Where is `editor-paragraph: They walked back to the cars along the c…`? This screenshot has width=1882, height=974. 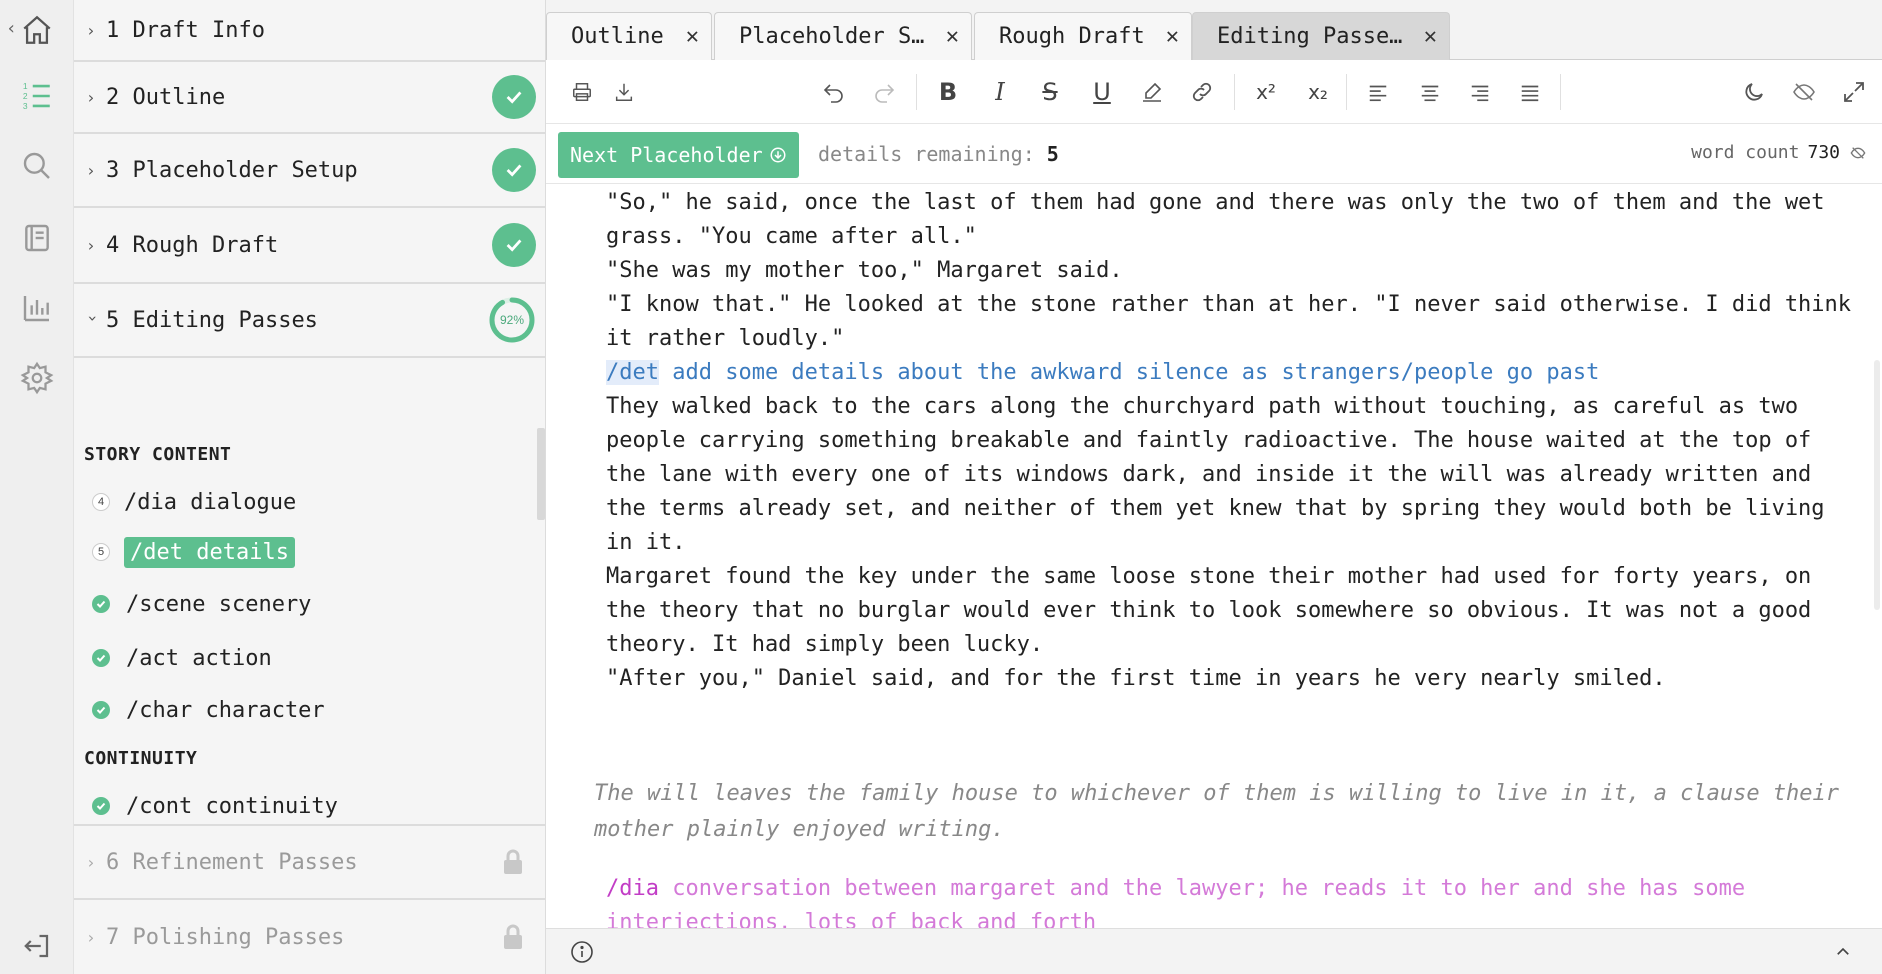 editor-paragraph: They walked back to the cars along the c… is located at coordinates (1231, 475).